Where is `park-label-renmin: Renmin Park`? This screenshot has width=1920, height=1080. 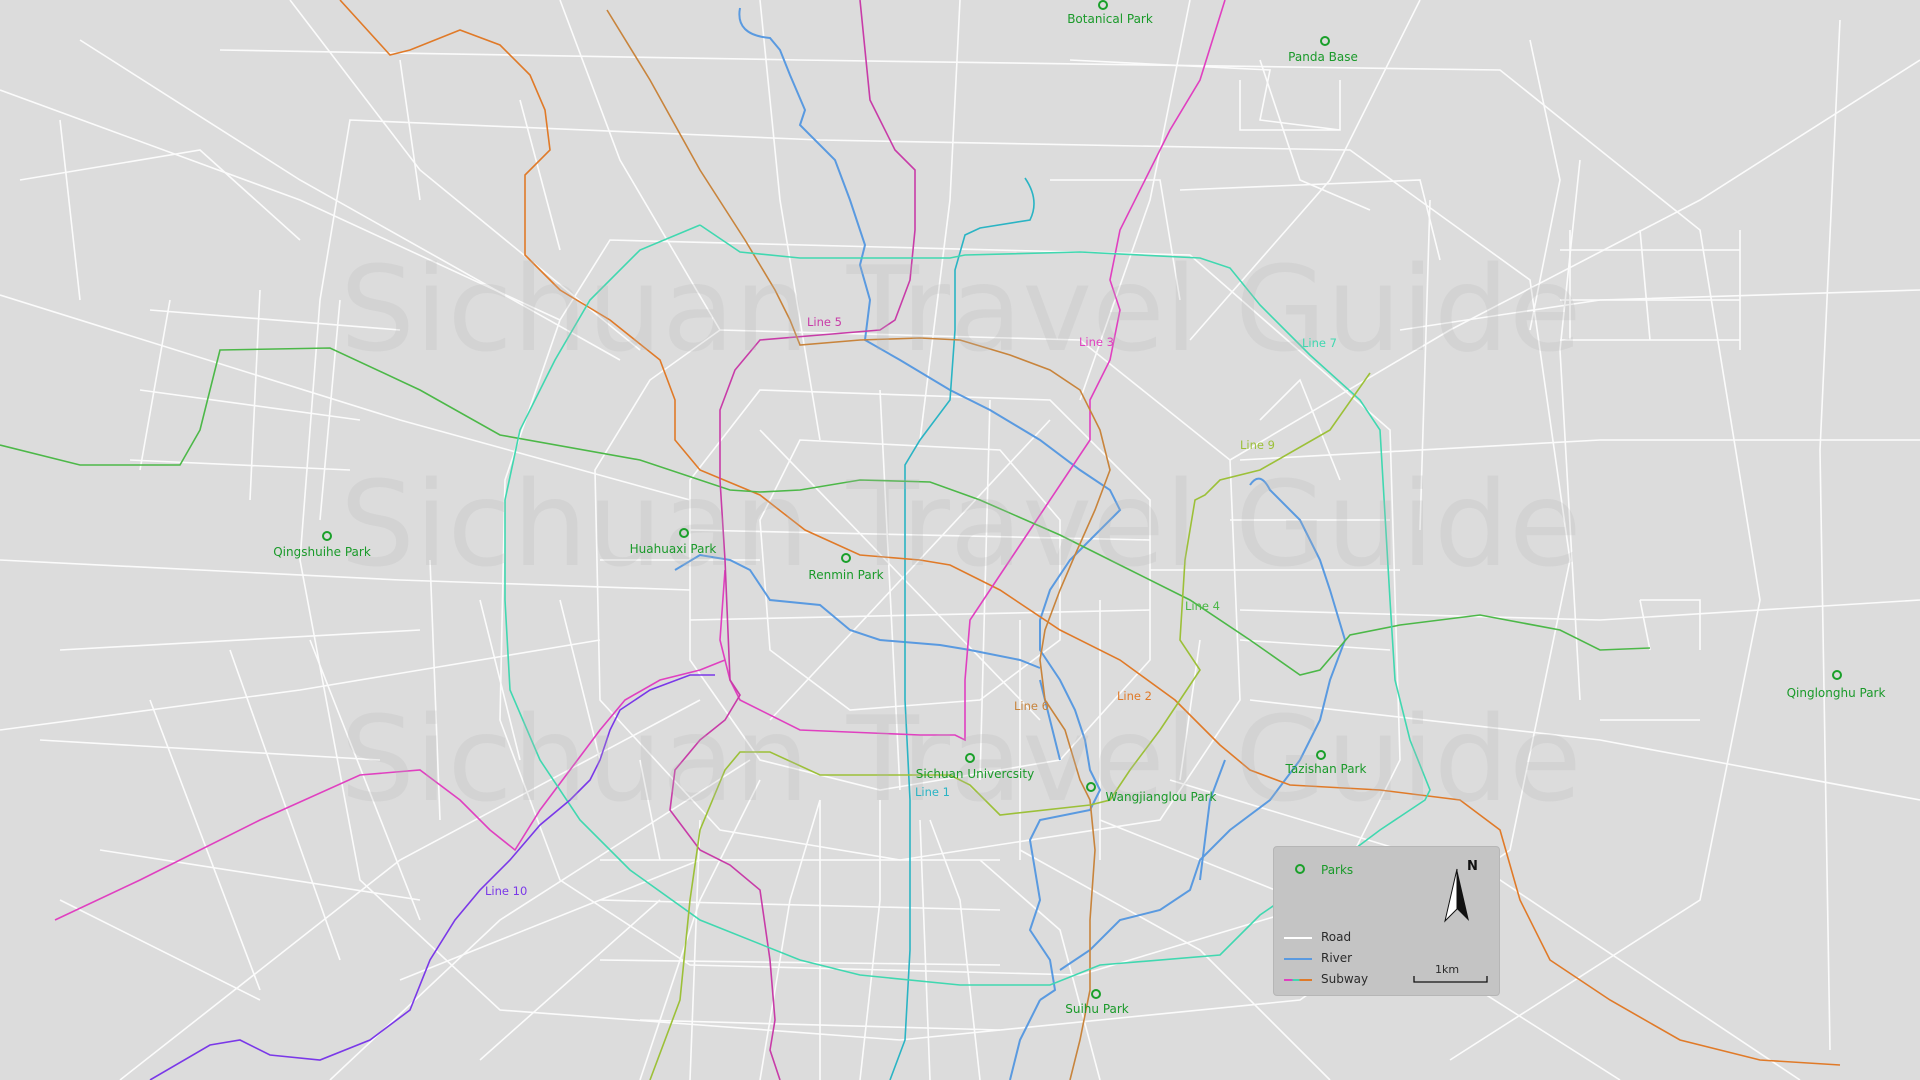 park-label-renmin: Renmin Park is located at coordinates (845, 575).